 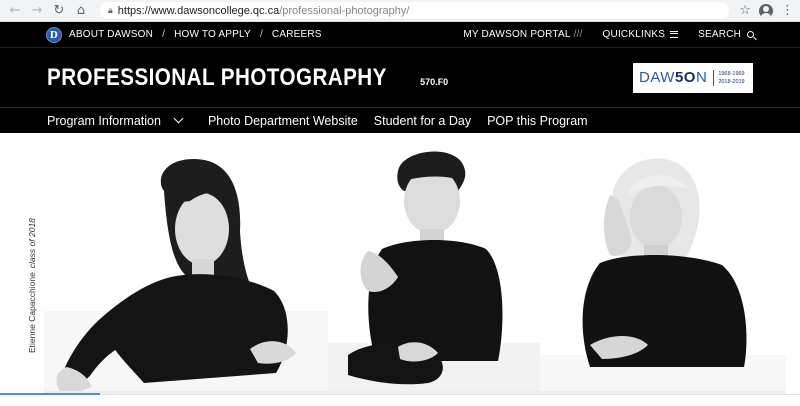 I want to click on quicklinks-label: QUICKLINKS, so click(x=634, y=34).